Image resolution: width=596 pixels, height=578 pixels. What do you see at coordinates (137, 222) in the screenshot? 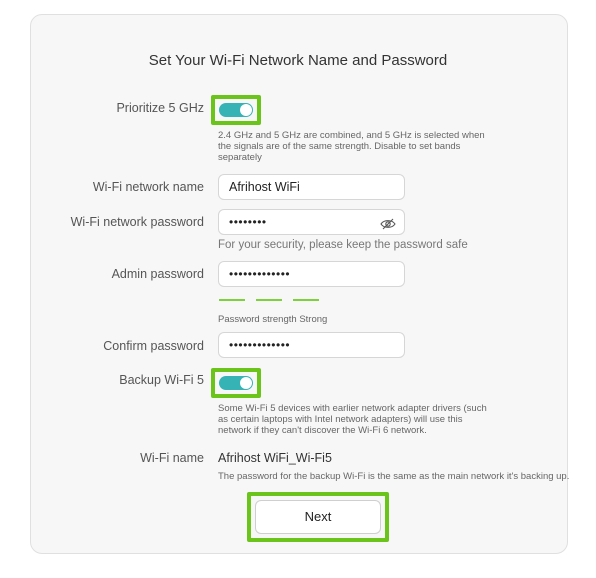
I see `wifi-password-label: Wi-Fi network password` at bounding box center [137, 222].